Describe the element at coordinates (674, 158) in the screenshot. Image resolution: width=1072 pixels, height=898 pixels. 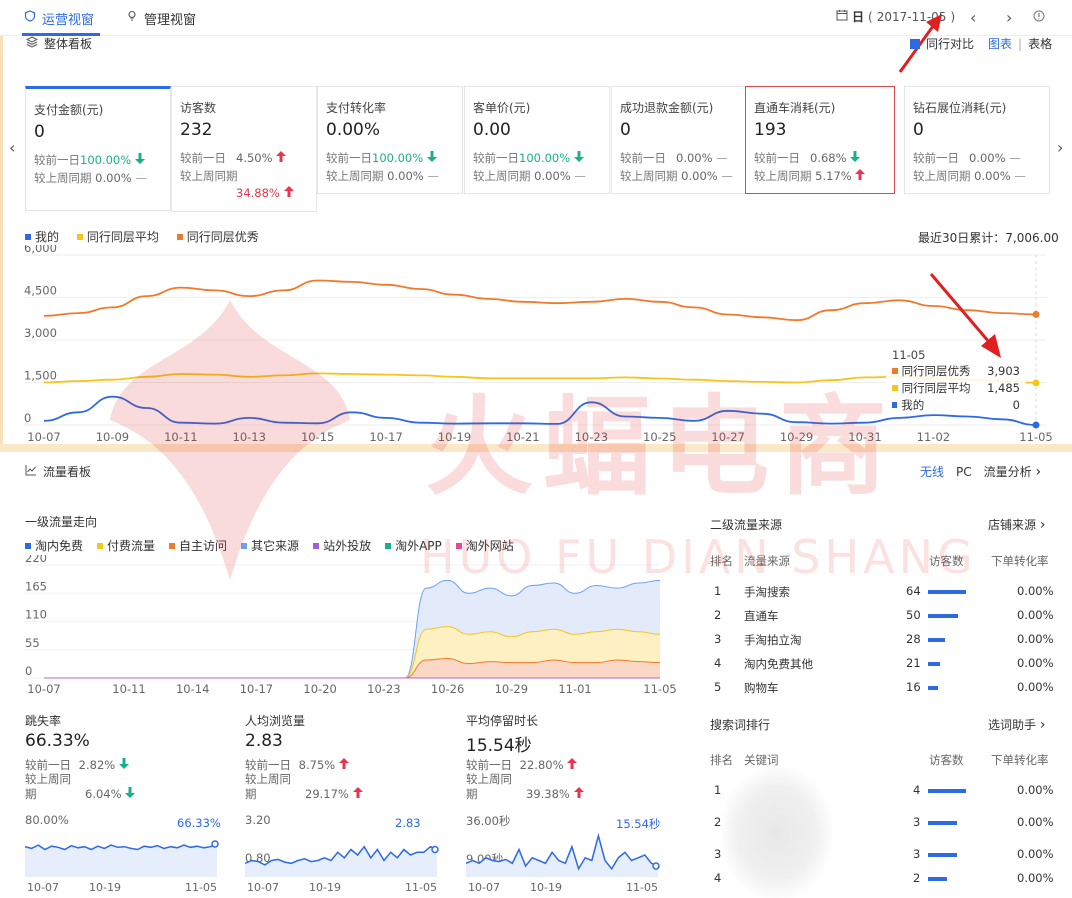
I see `card-day-compare: 较前一日 0.00% —` at that location.